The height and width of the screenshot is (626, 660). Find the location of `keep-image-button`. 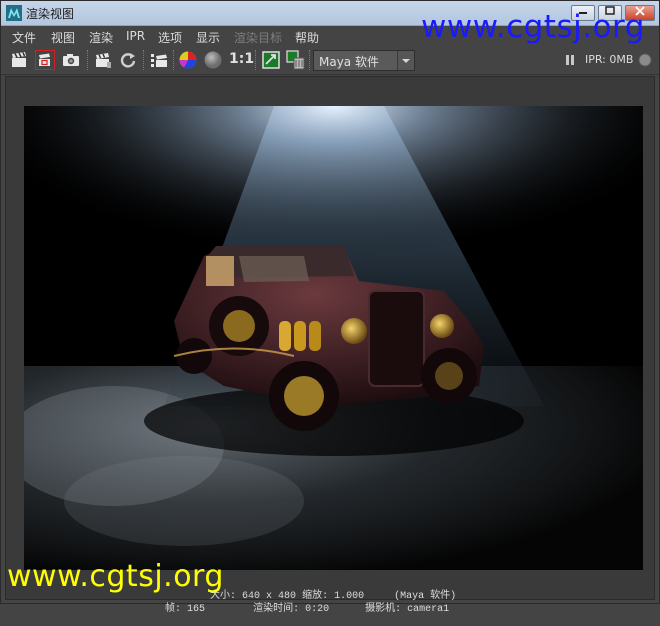

keep-image-button is located at coordinates (271, 60).